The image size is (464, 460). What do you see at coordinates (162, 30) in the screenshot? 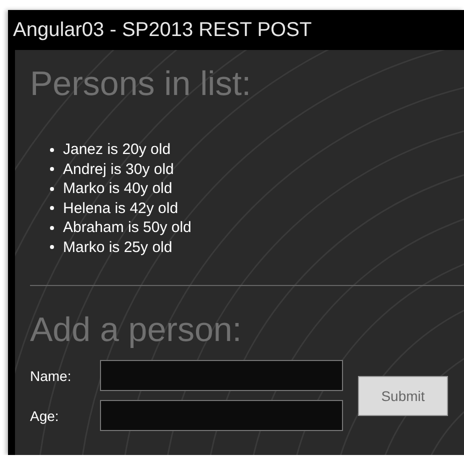
I see `window-title: Angular03 - SP2013 REST POST` at bounding box center [162, 30].